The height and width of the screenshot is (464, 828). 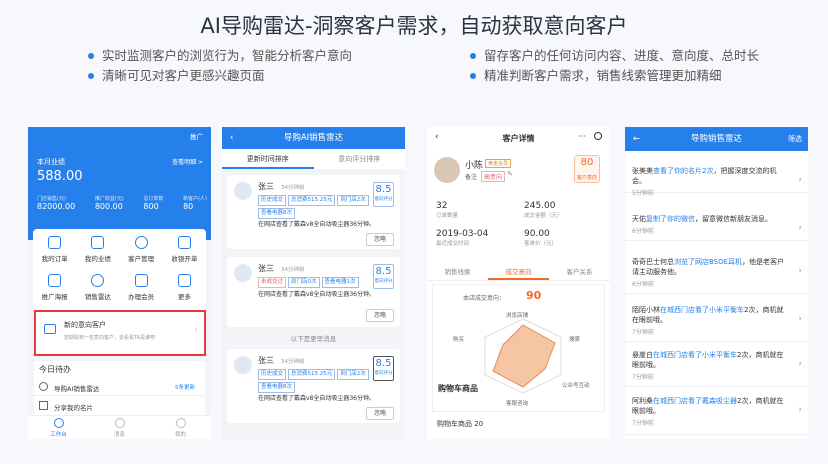 What do you see at coordinates (498, 163) in the screenshot?
I see `member-badge: 黄金会员` at bounding box center [498, 163].